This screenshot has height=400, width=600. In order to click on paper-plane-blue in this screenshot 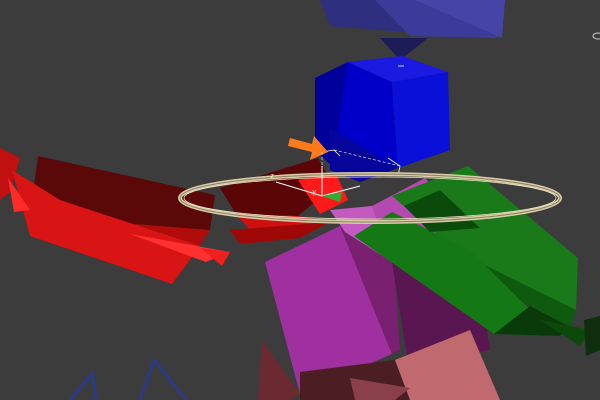, I will do `click(382, 119)`.